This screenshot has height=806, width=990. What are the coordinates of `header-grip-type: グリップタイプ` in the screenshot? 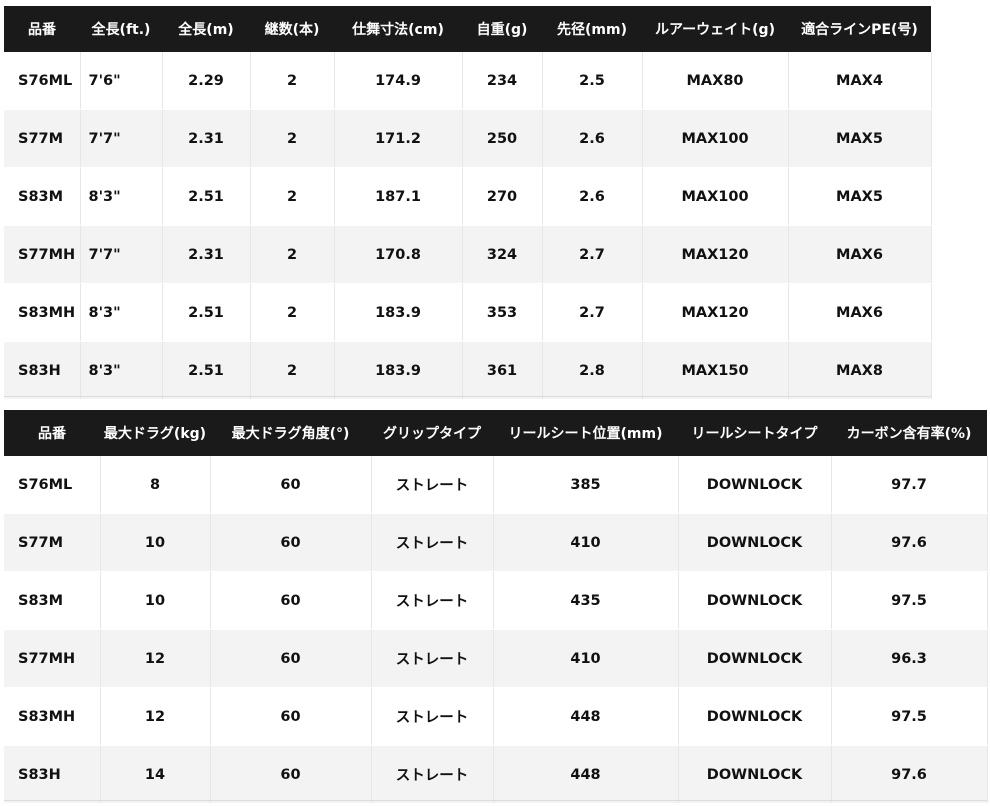 It's located at (432, 433).